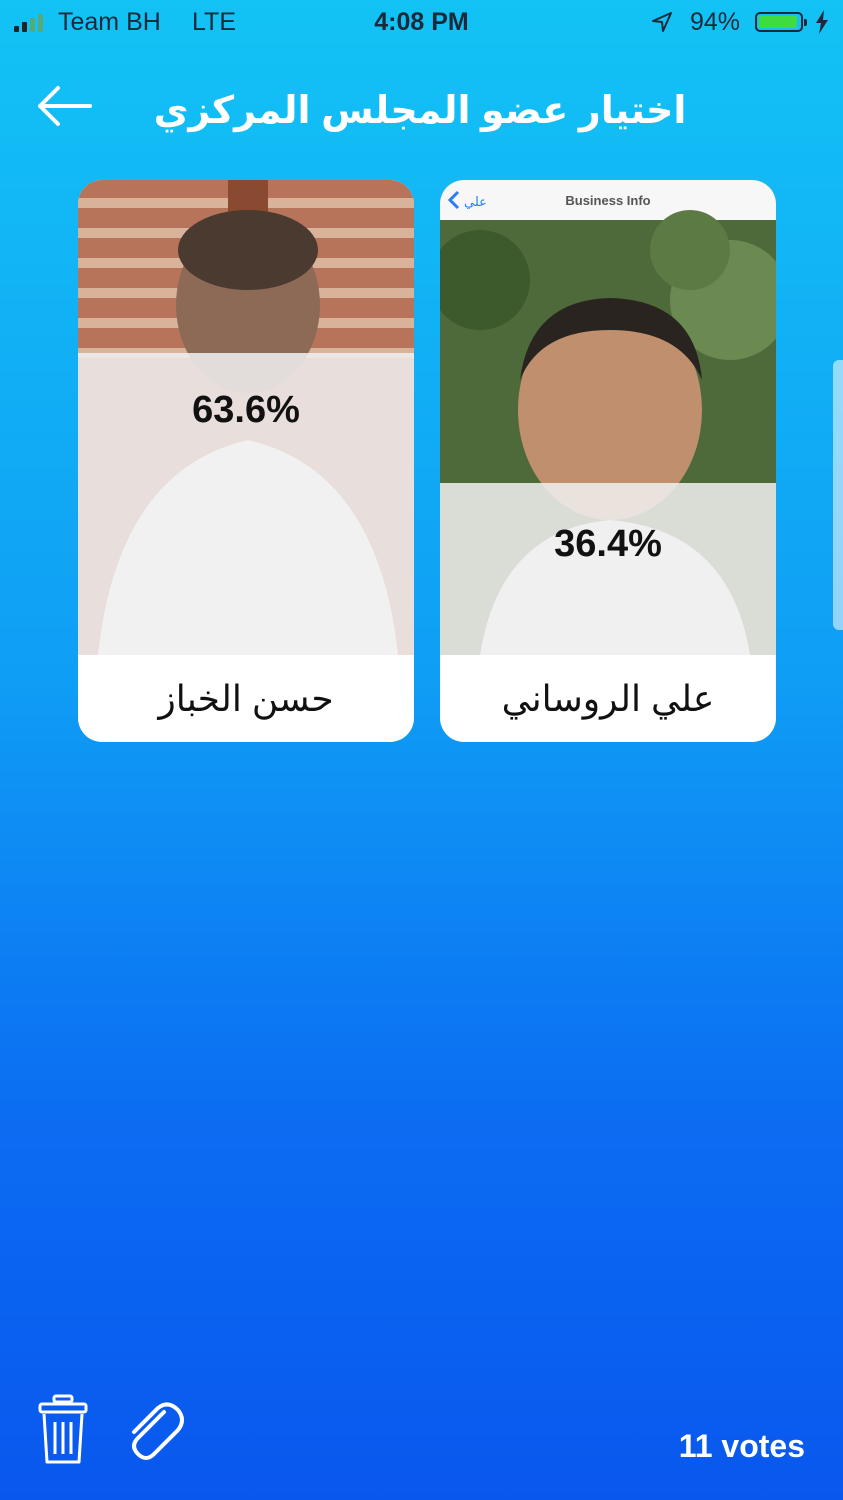 The width and height of the screenshot is (843, 1500). What do you see at coordinates (715, 22) in the screenshot?
I see `battery-percent: 94%` at bounding box center [715, 22].